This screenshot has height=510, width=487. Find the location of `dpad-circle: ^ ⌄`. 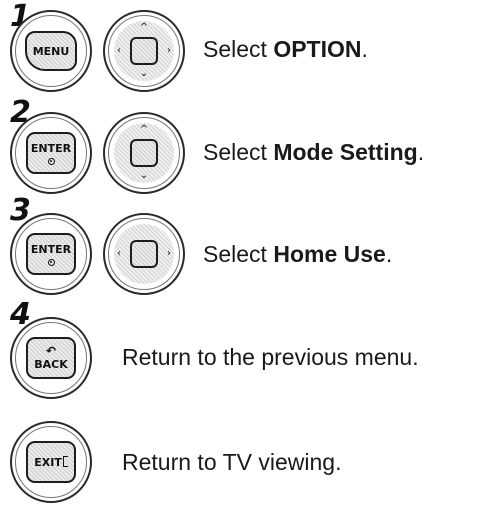

dpad-circle: ^ ⌄ is located at coordinates (144, 153).